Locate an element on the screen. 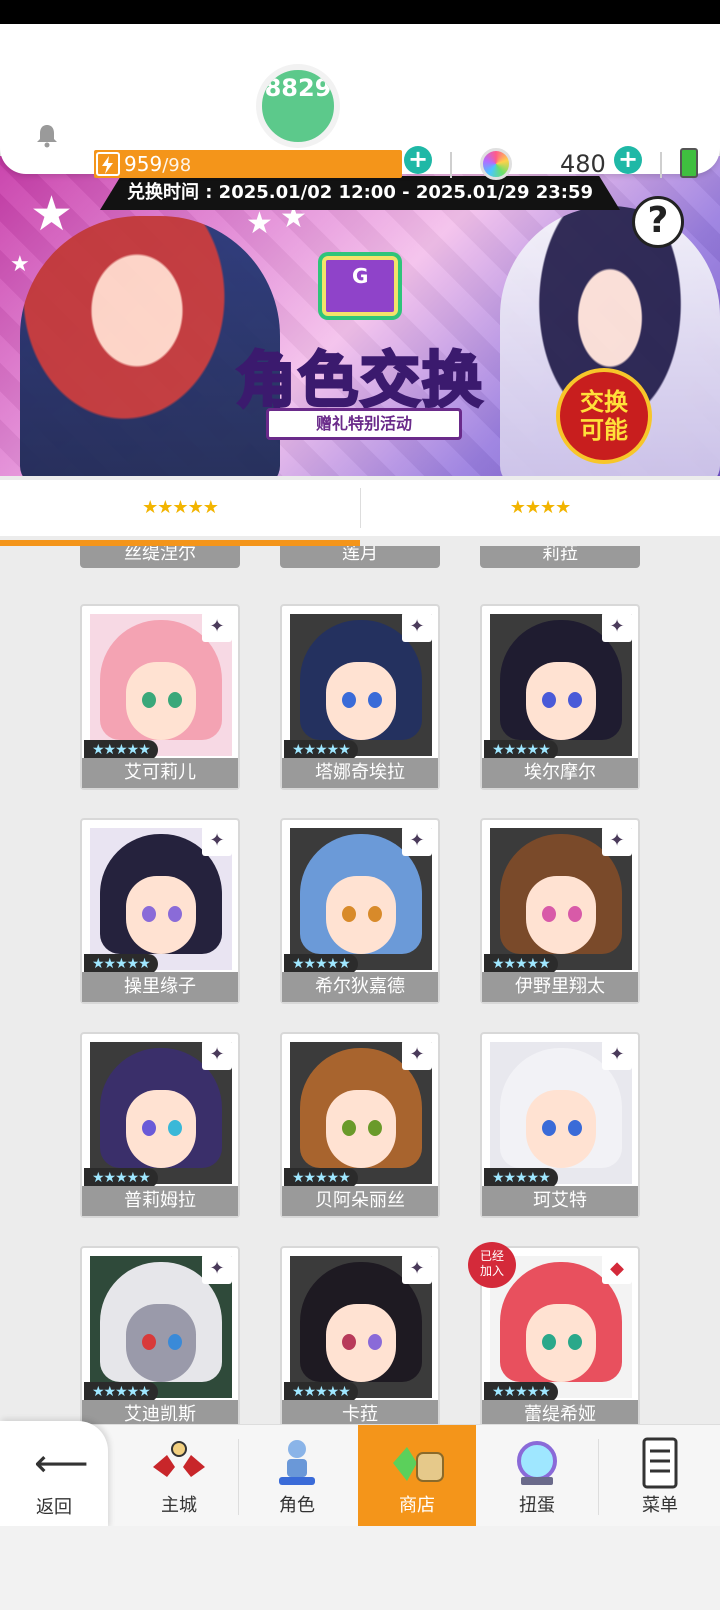 The image size is (720, 1610). character-card: 已经加入 ◆ ★★★★★ 蕾缇希娅 is located at coordinates (554, 1334).